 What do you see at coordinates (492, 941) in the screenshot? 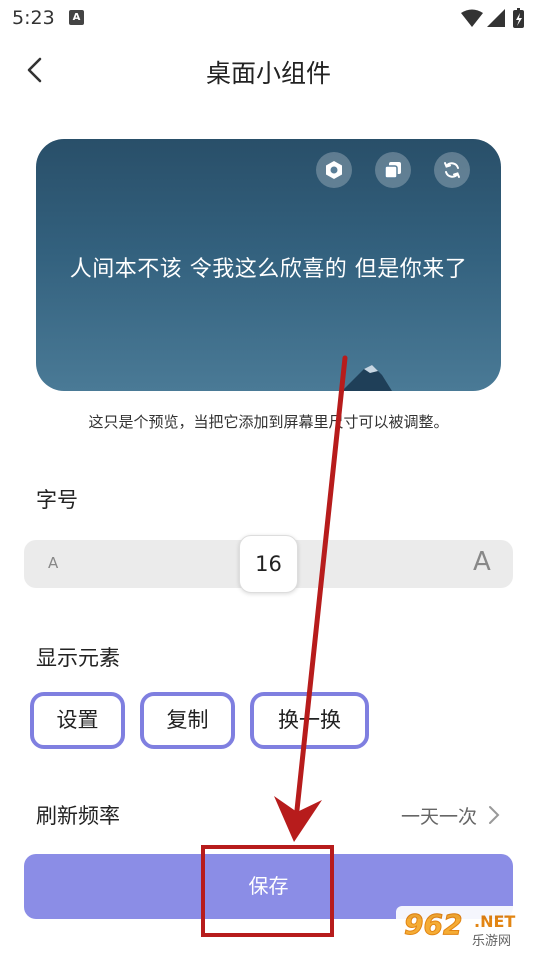
I see `watermark-name: 乐游网` at bounding box center [492, 941].